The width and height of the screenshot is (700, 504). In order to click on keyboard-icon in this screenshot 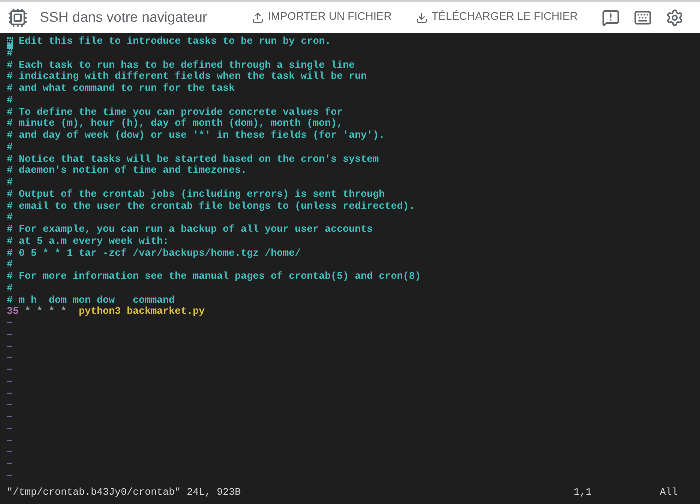, I will do `click(643, 17)`.